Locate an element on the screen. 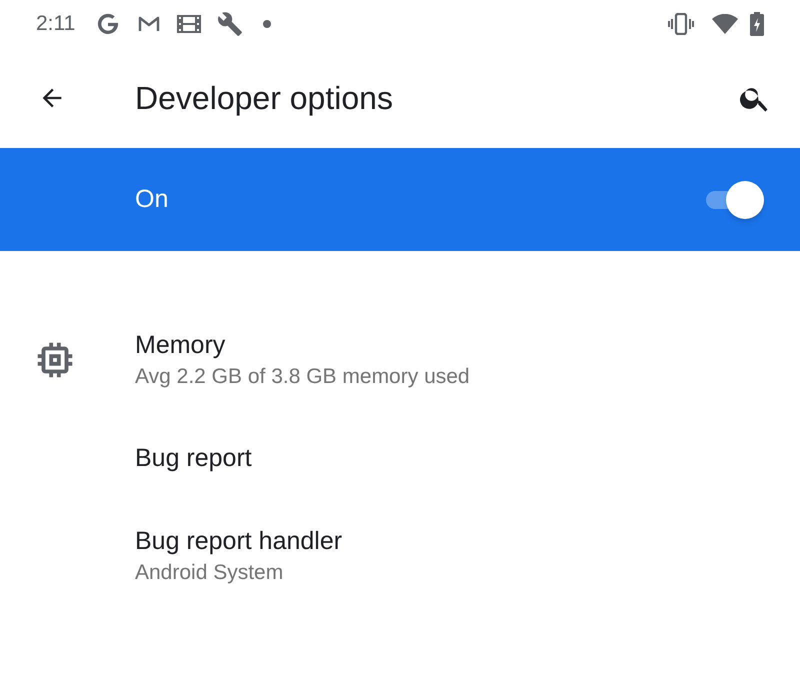 This screenshot has height=674, width=800. item-title: Bug report is located at coordinates (193, 458).